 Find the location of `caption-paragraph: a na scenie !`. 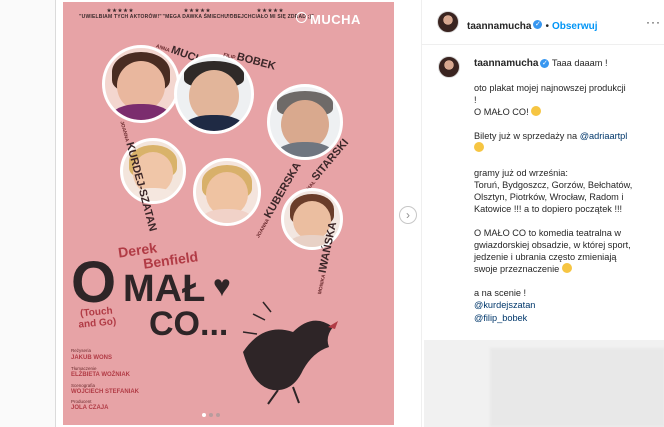

caption-paragraph: a na scenie ! is located at coordinates (500, 293).